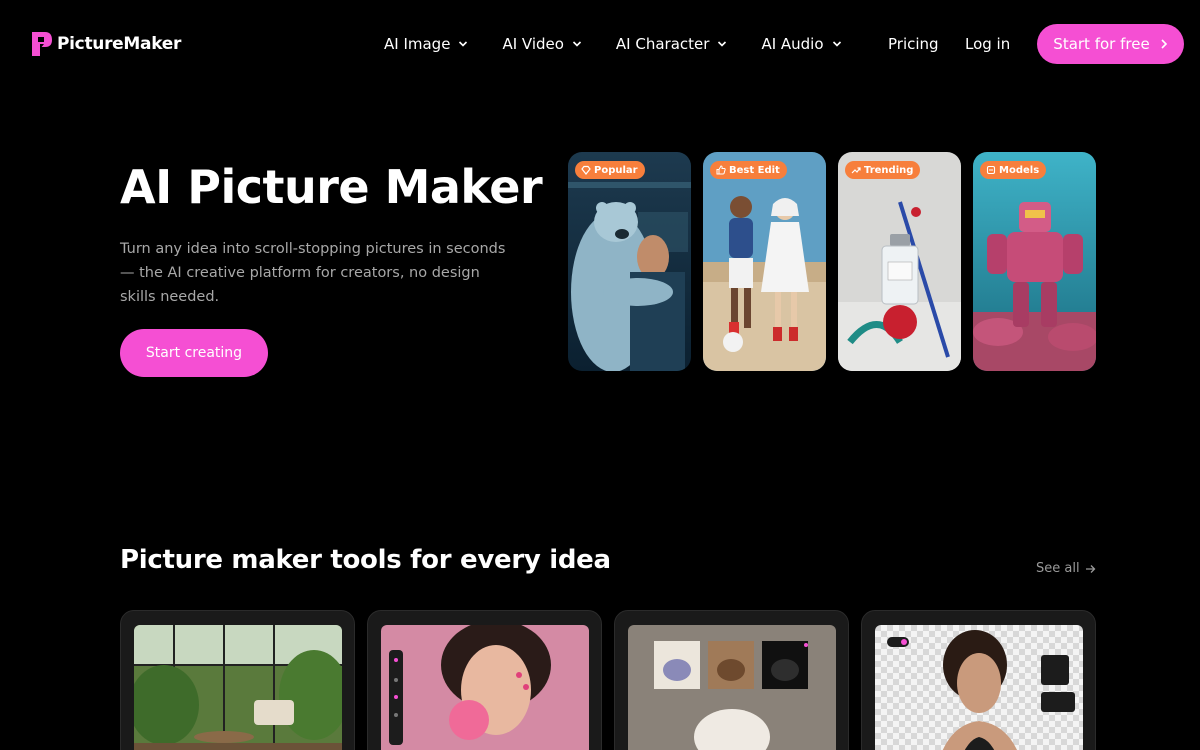  I want to click on badge-label: Popular, so click(616, 170).